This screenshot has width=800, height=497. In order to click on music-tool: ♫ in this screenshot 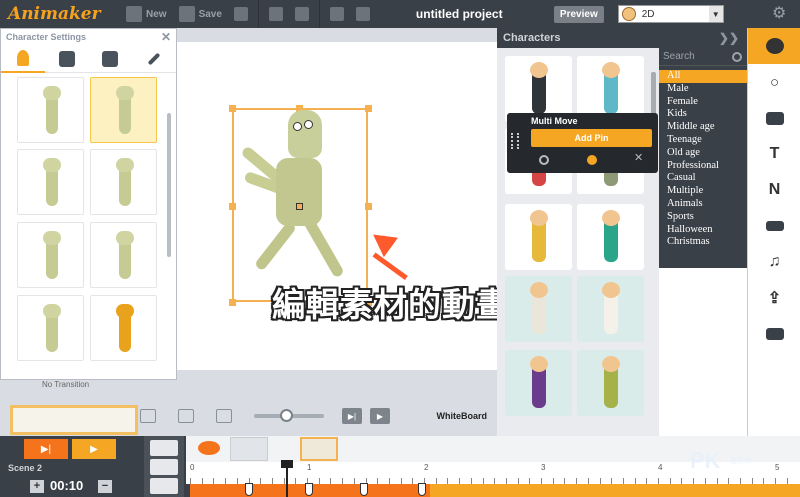, I will do `click(774, 262)`.